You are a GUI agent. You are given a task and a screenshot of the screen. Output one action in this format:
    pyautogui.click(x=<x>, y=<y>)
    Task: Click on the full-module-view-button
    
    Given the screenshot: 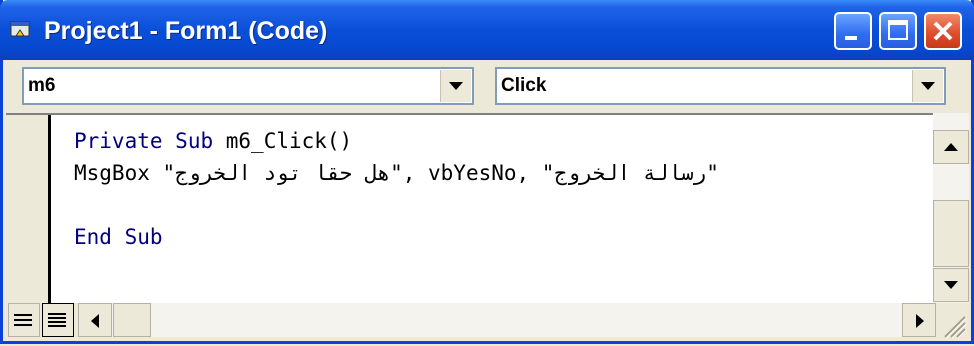 What is the action you would take?
    pyautogui.click(x=58, y=320)
    